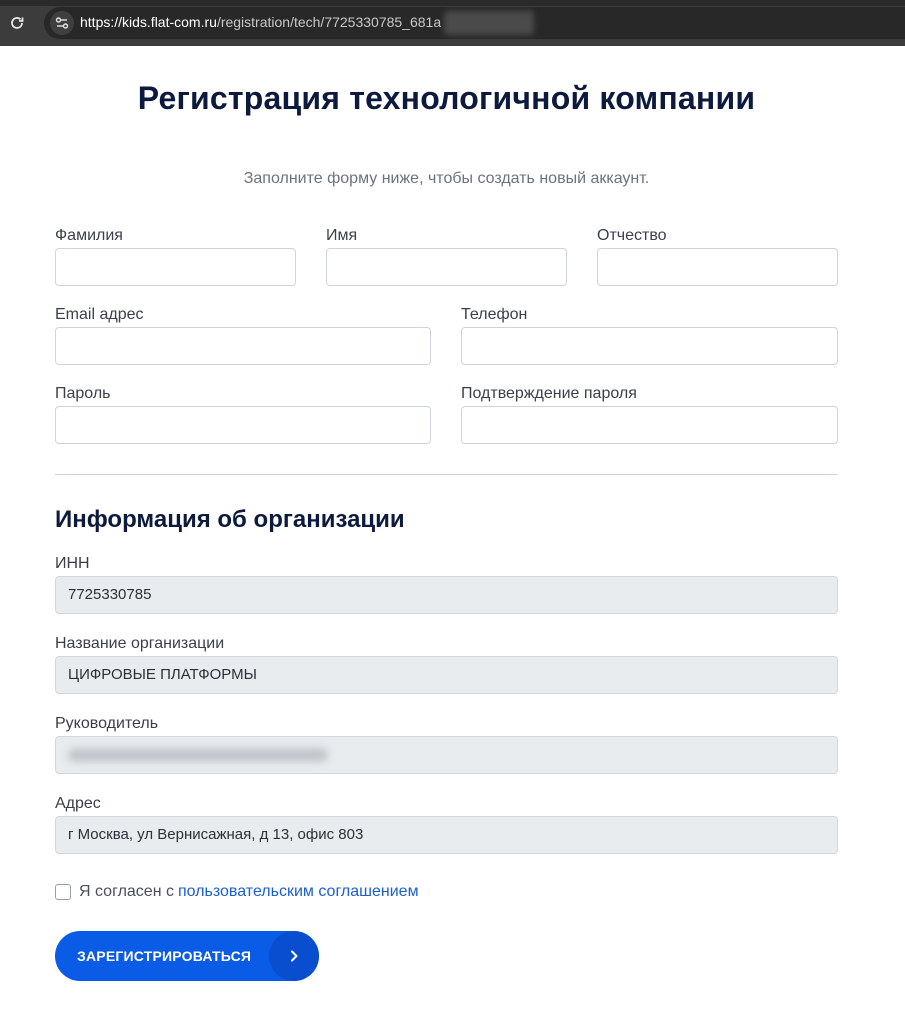 The height and width of the screenshot is (1028, 905). Describe the element at coordinates (446, 98) in the screenshot. I see `page-title: Регистрация технологичной компании` at that location.